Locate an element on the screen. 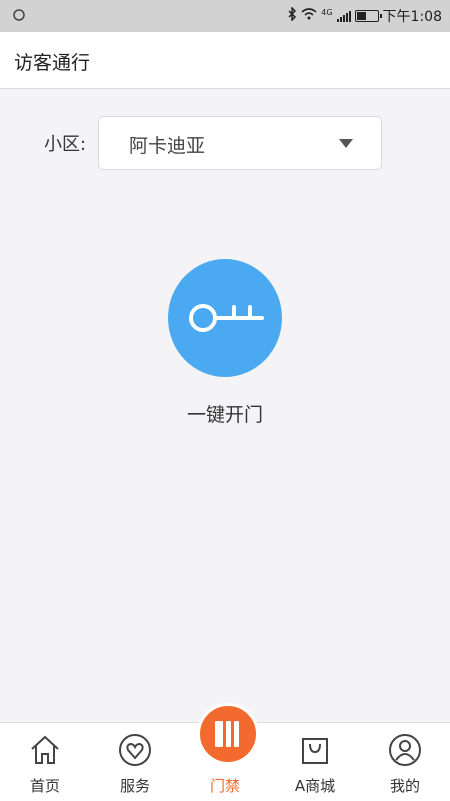 This screenshot has height=801, width=450. dropdown-arrow-icon is located at coordinates (346, 143).